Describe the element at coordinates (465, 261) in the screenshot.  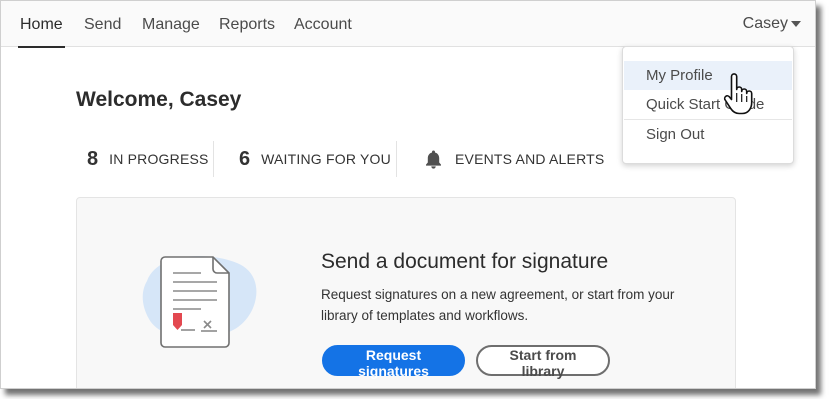
I see `card-title: Send a document for signature` at that location.